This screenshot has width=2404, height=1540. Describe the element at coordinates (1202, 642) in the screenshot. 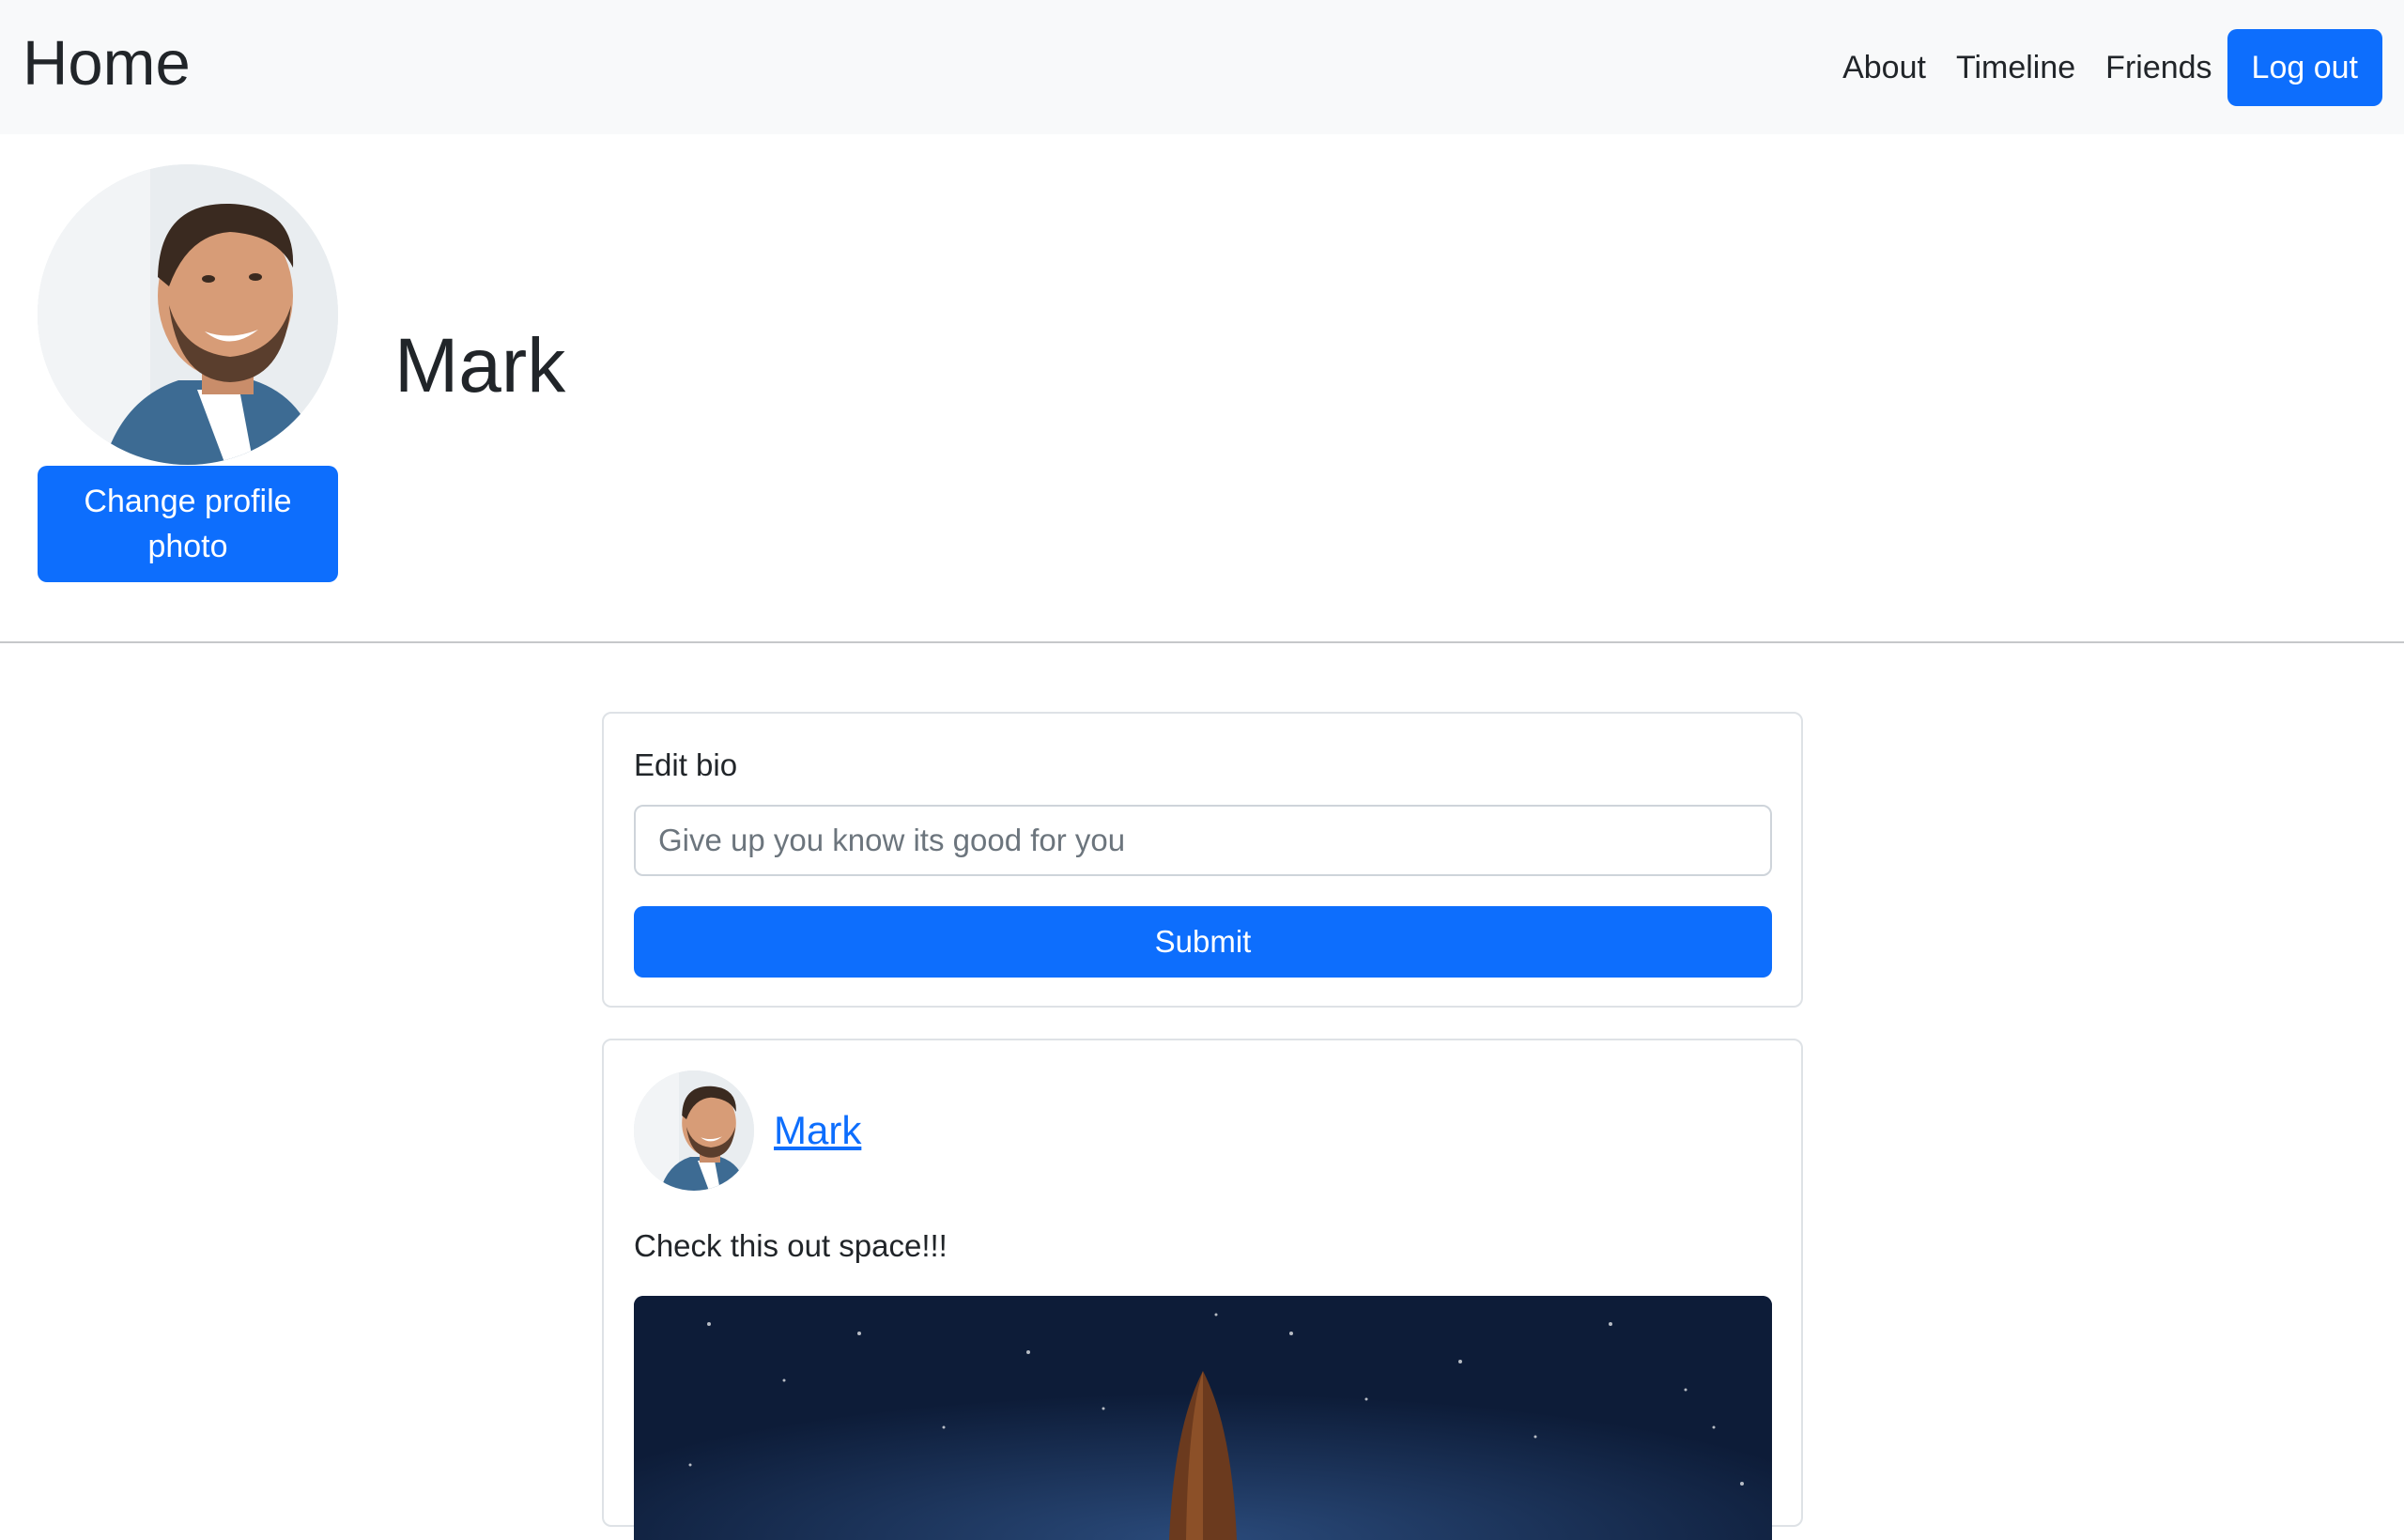

I see `divider` at that location.